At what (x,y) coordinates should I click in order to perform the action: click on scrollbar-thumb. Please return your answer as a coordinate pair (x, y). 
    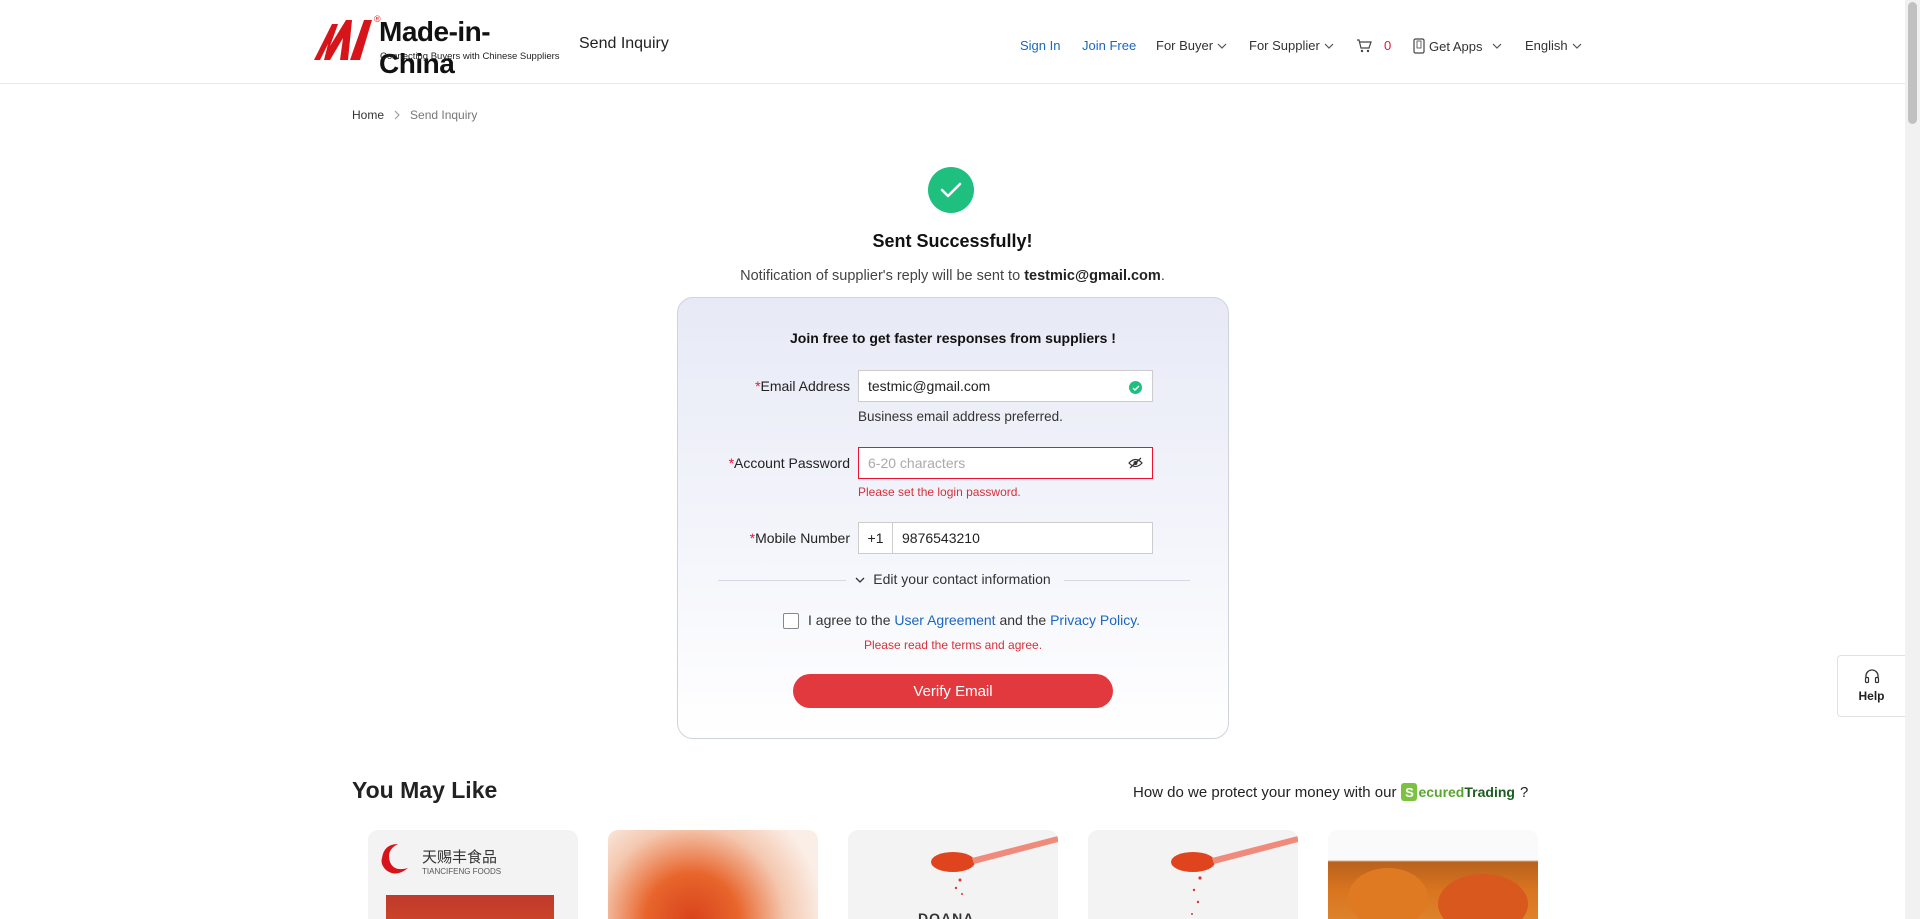
    Looking at the image, I should click on (1912, 63).